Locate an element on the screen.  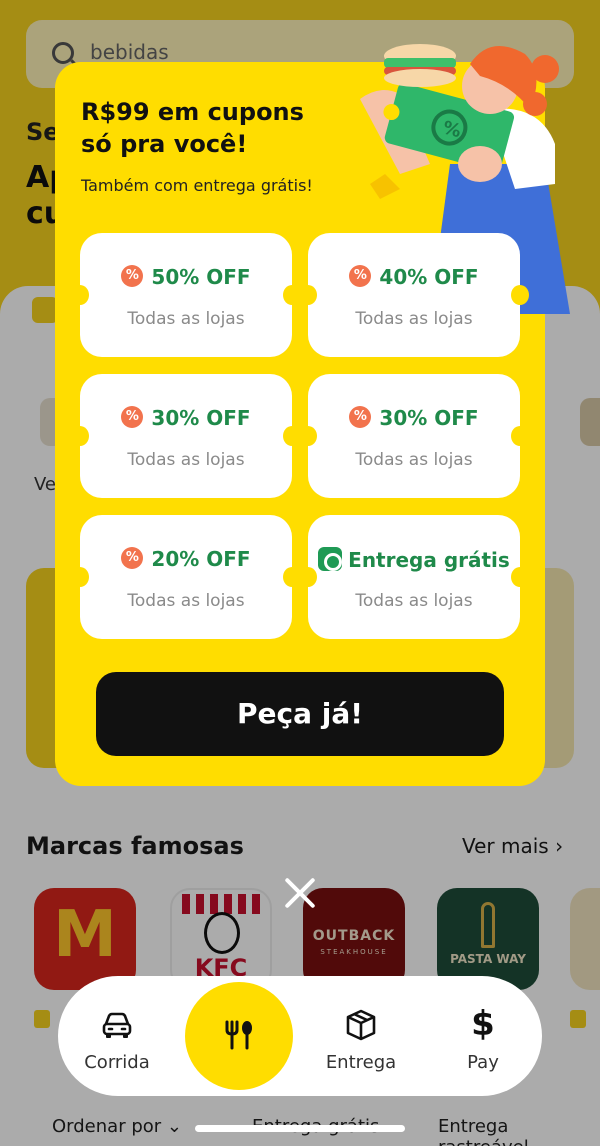
nav-label: Pay is located at coordinates (483, 1062).